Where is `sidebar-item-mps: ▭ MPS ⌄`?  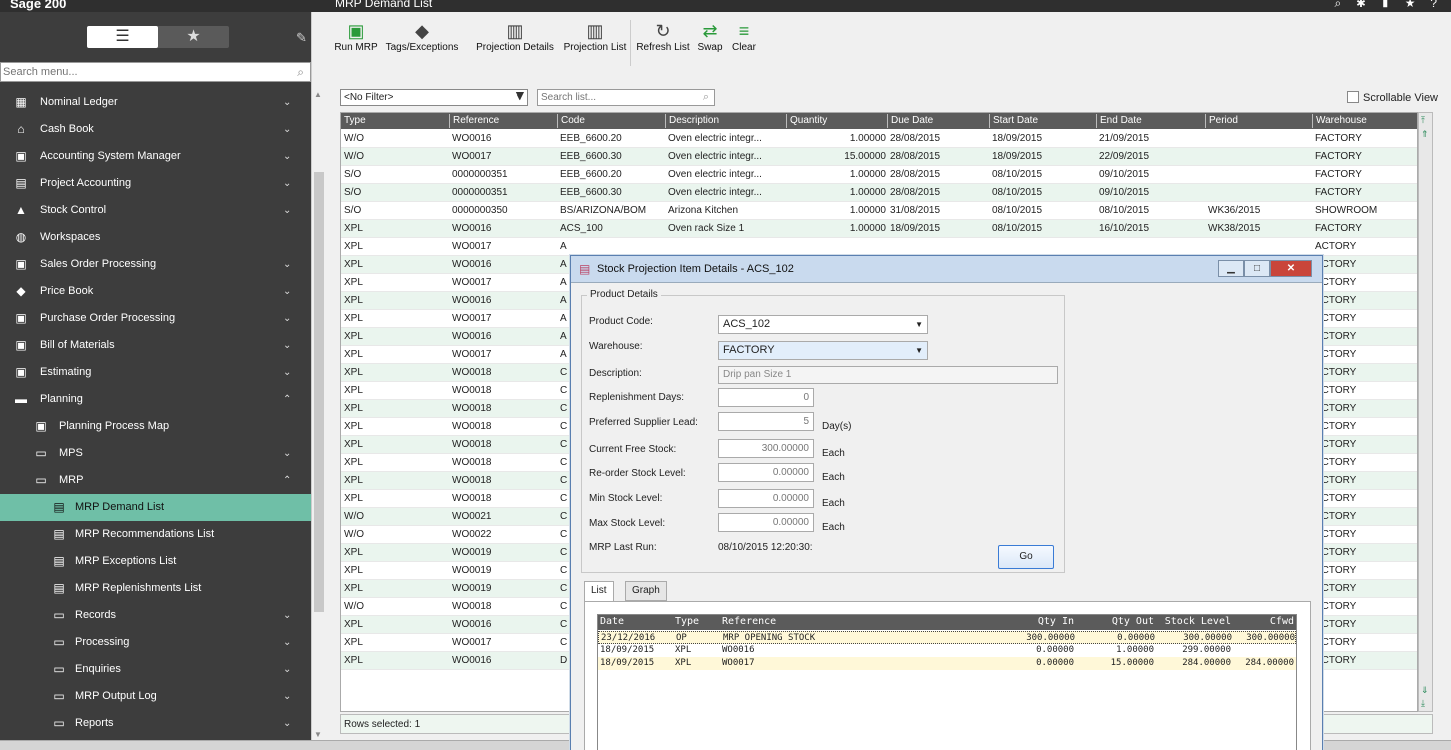 sidebar-item-mps: ▭ MPS ⌄ is located at coordinates (155, 453).